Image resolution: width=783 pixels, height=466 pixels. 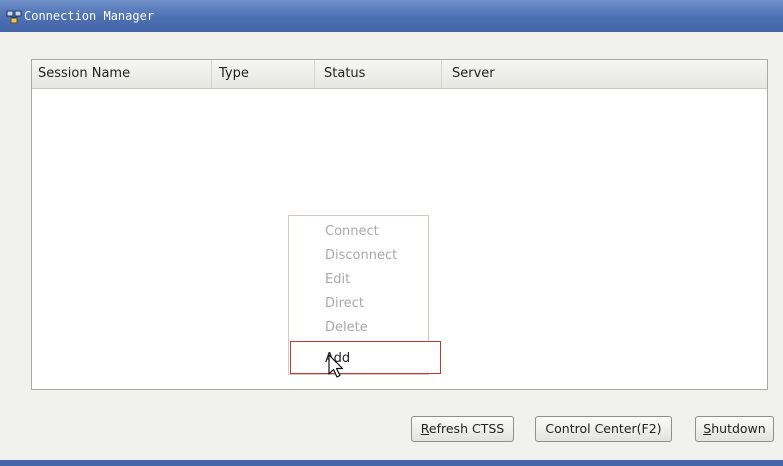 I want to click on refresh-ctss-button: Refresh CTSS, so click(x=462, y=429).